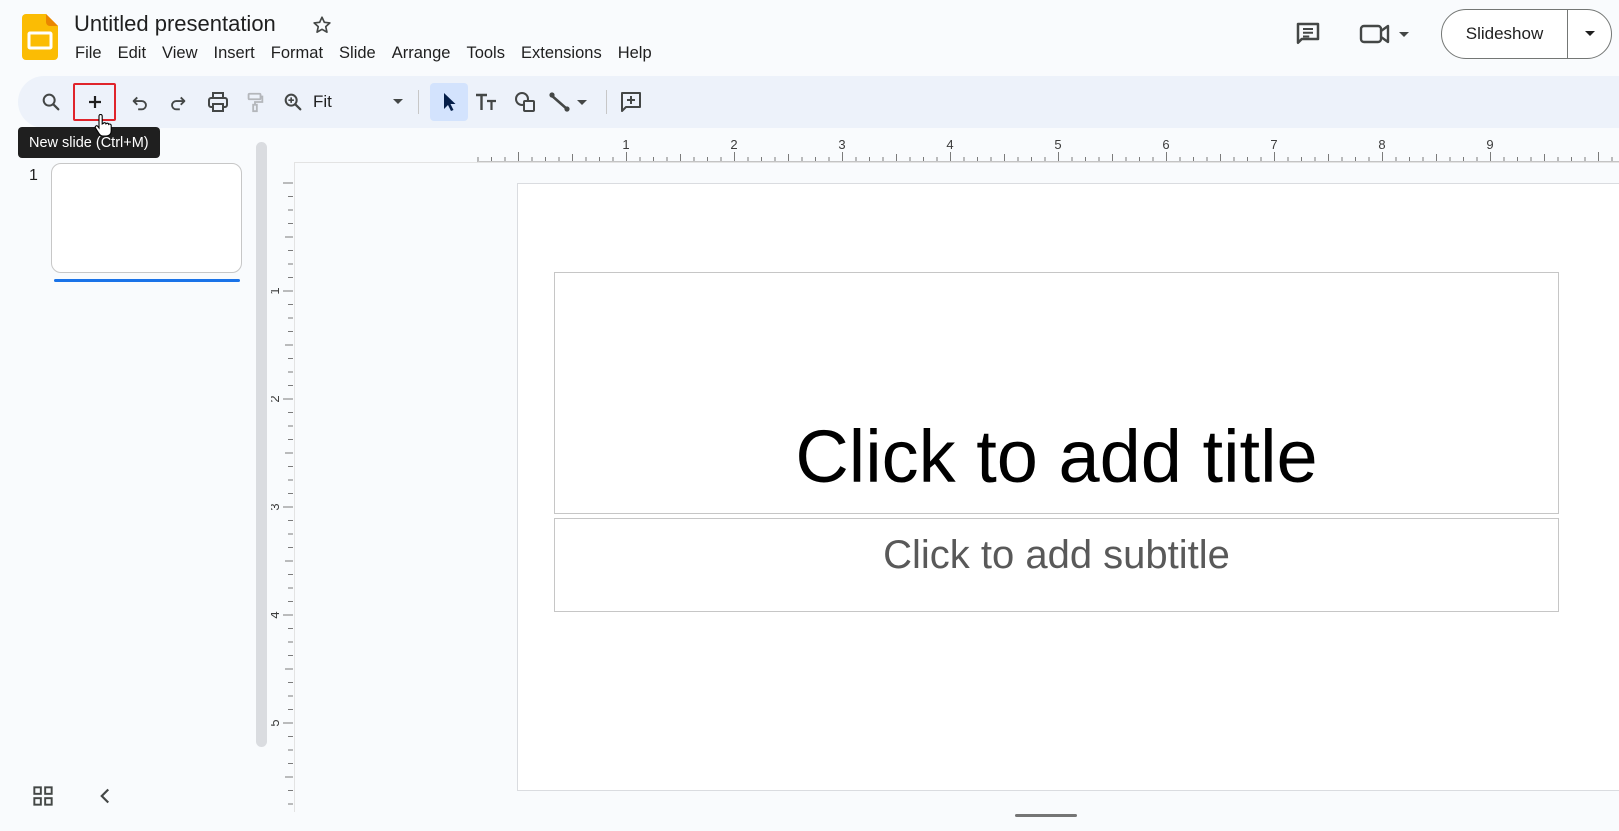 The image size is (1619, 831). Describe the element at coordinates (146, 218) in the screenshot. I see `slide-thumbnail` at that location.